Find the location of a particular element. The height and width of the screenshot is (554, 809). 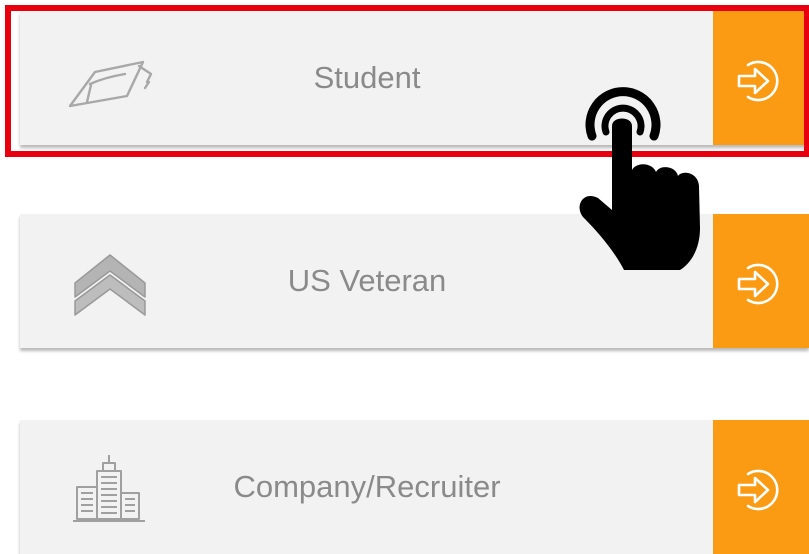

enter-button-veteran is located at coordinates (761, 281).